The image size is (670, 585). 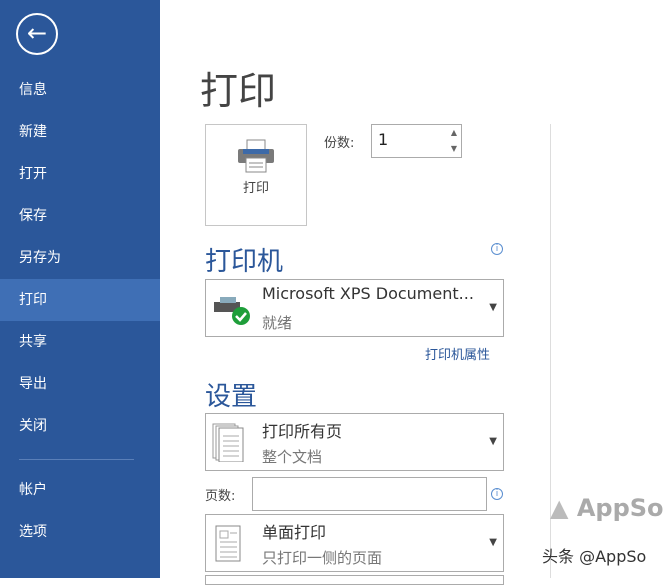 I want to click on next-dropdown, so click(x=354, y=580).